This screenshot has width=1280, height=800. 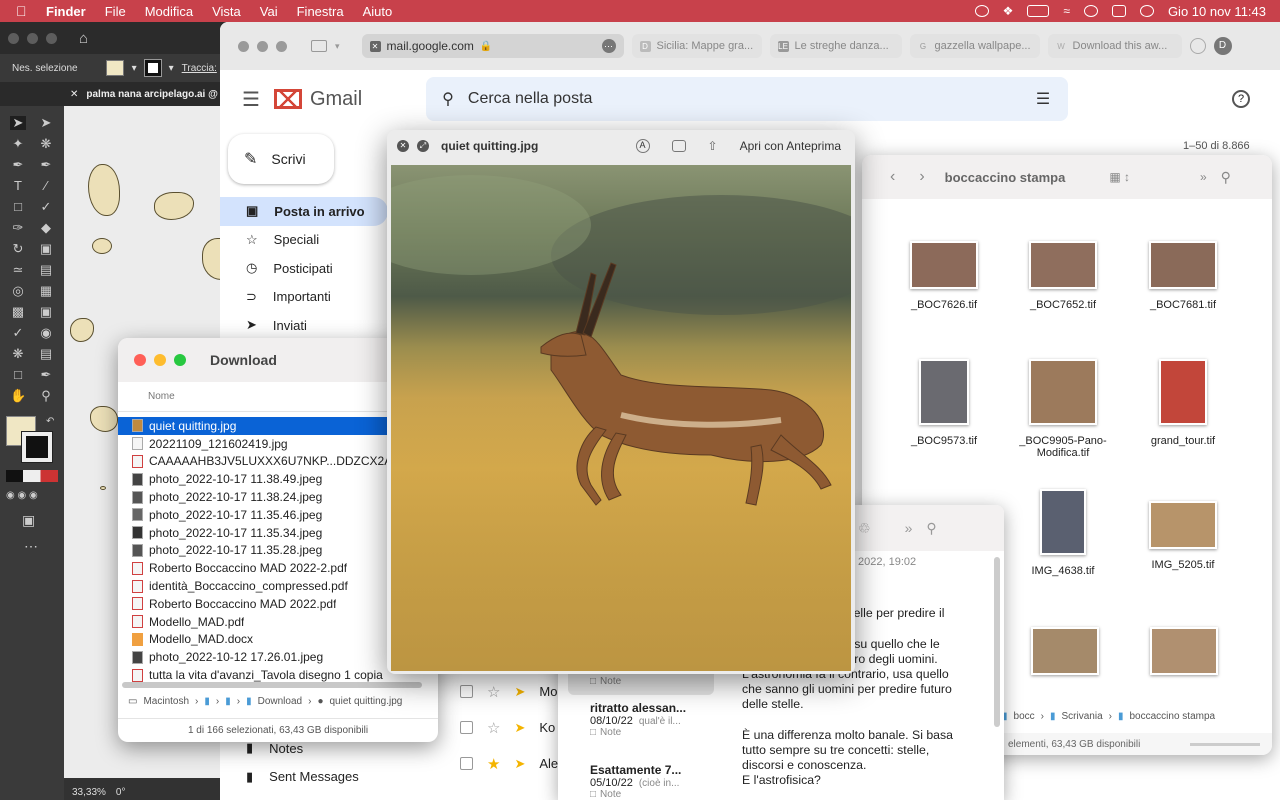 I want to click on more-icon: ⋯, so click(x=608, y=46).